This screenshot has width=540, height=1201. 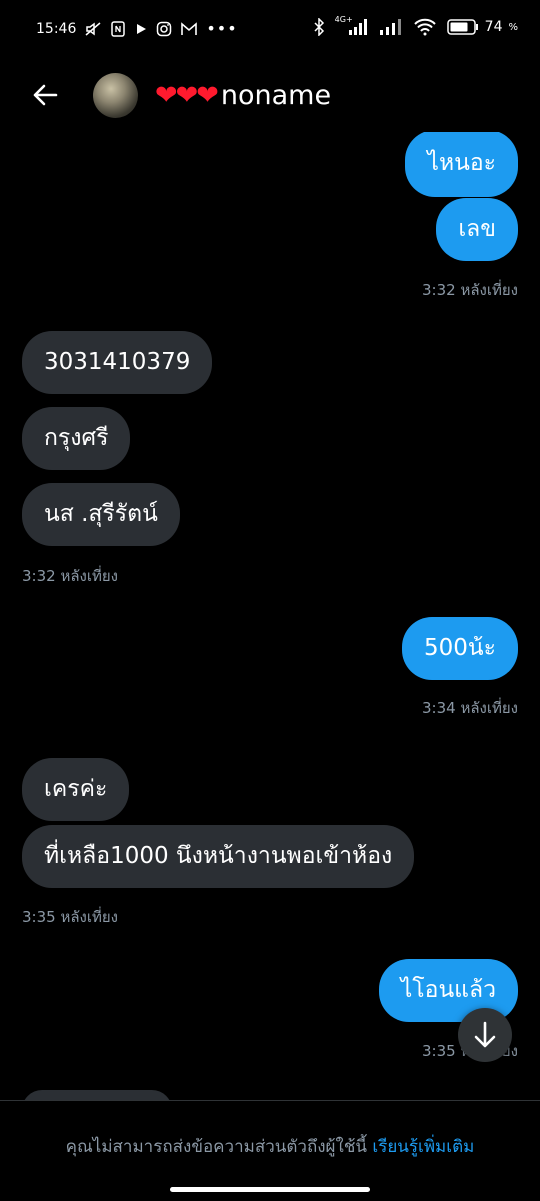 I want to click on message-text: นส .สุรีรัตน์, so click(x=101, y=514).